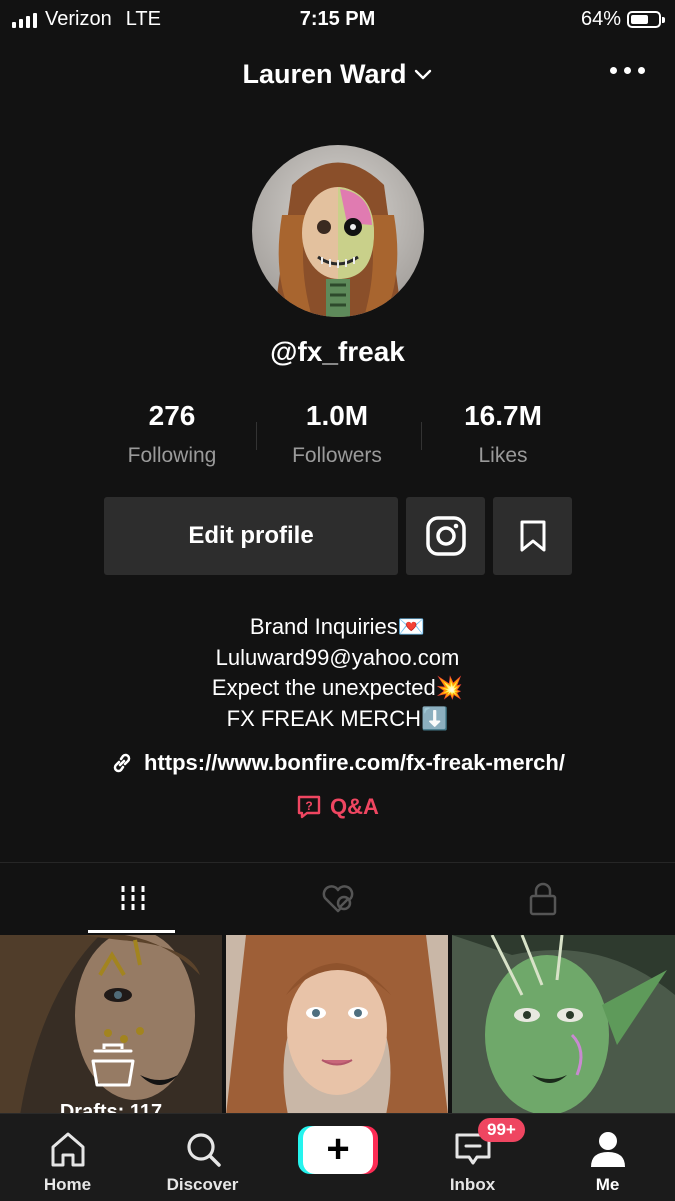 The width and height of the screenshot is (675, 1201). What do you see at coordinates (337, 862) in the screenshot?
I see `tabs-divider` at bounding box center [337, 862].